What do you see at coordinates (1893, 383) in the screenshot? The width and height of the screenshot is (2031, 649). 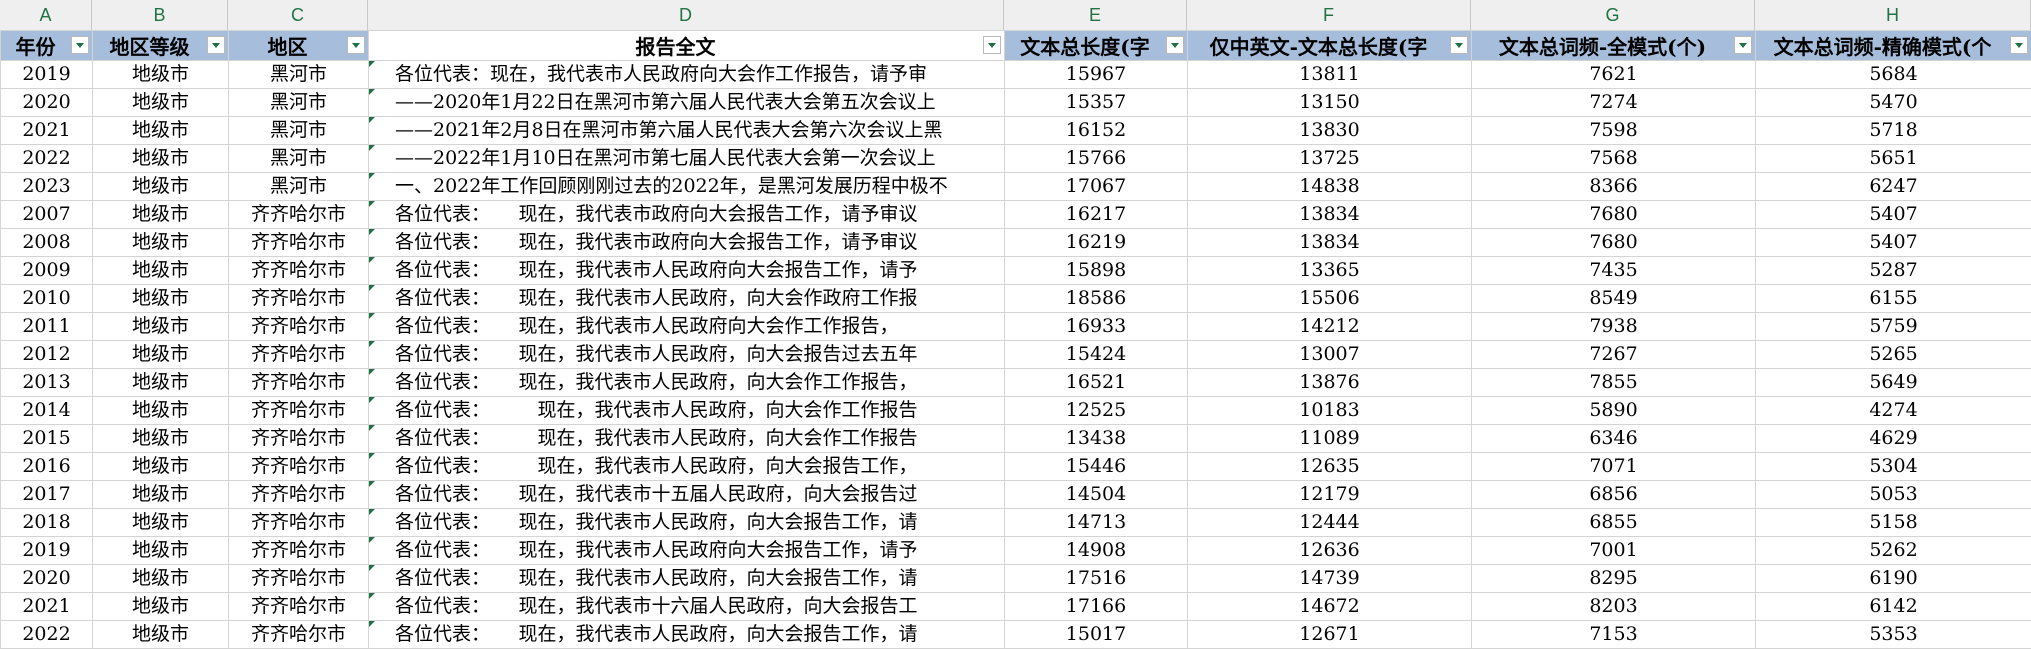 I see `word-freq-precise-cell: 5649` at bounding box center [1893, 383].